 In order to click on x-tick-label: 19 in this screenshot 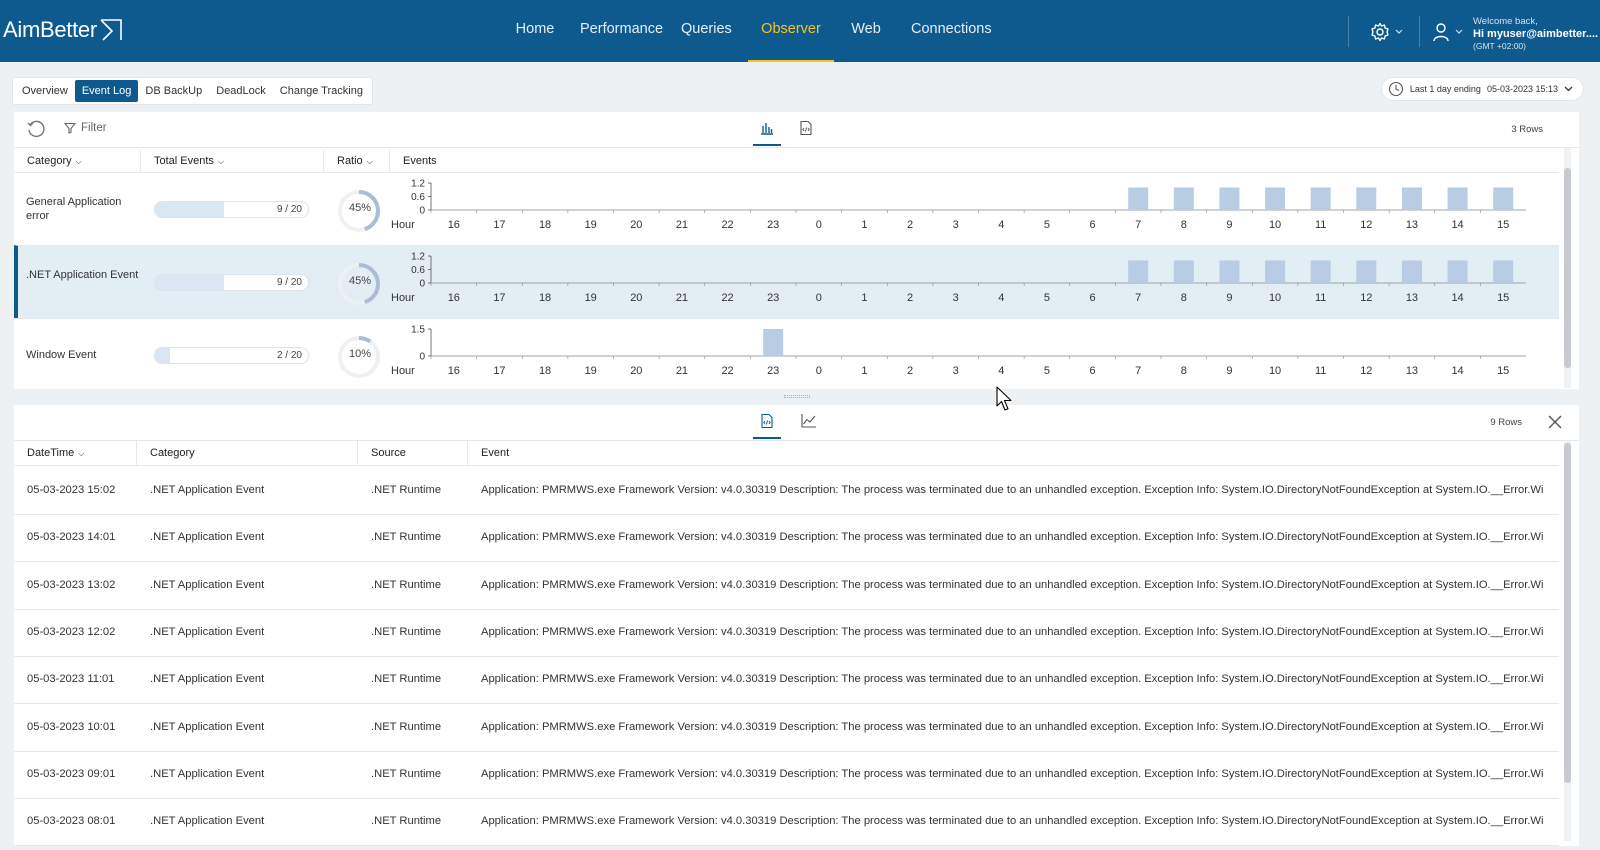, I will do `click(591, 298)`.